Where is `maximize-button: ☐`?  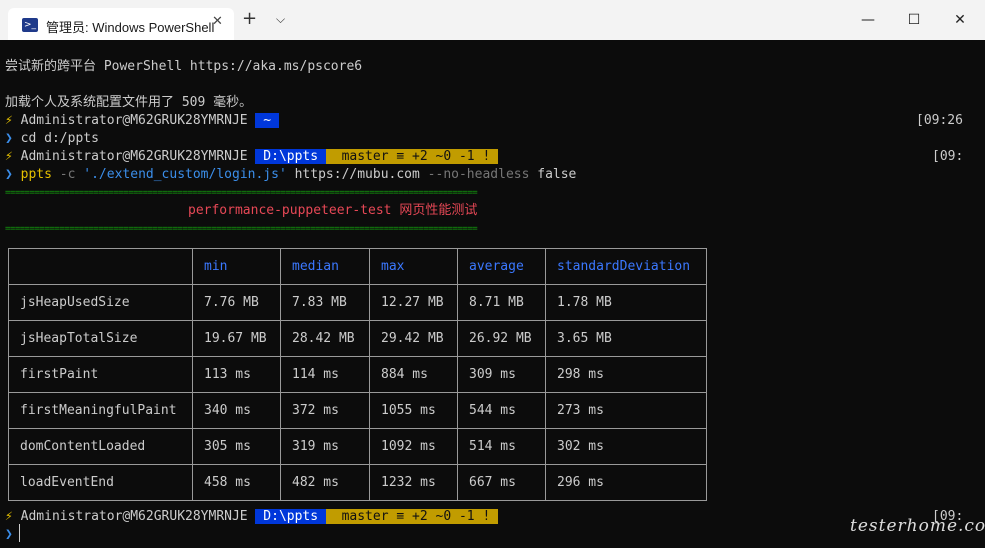
maximize-button: ☐ is located at coordinates (914, 20).